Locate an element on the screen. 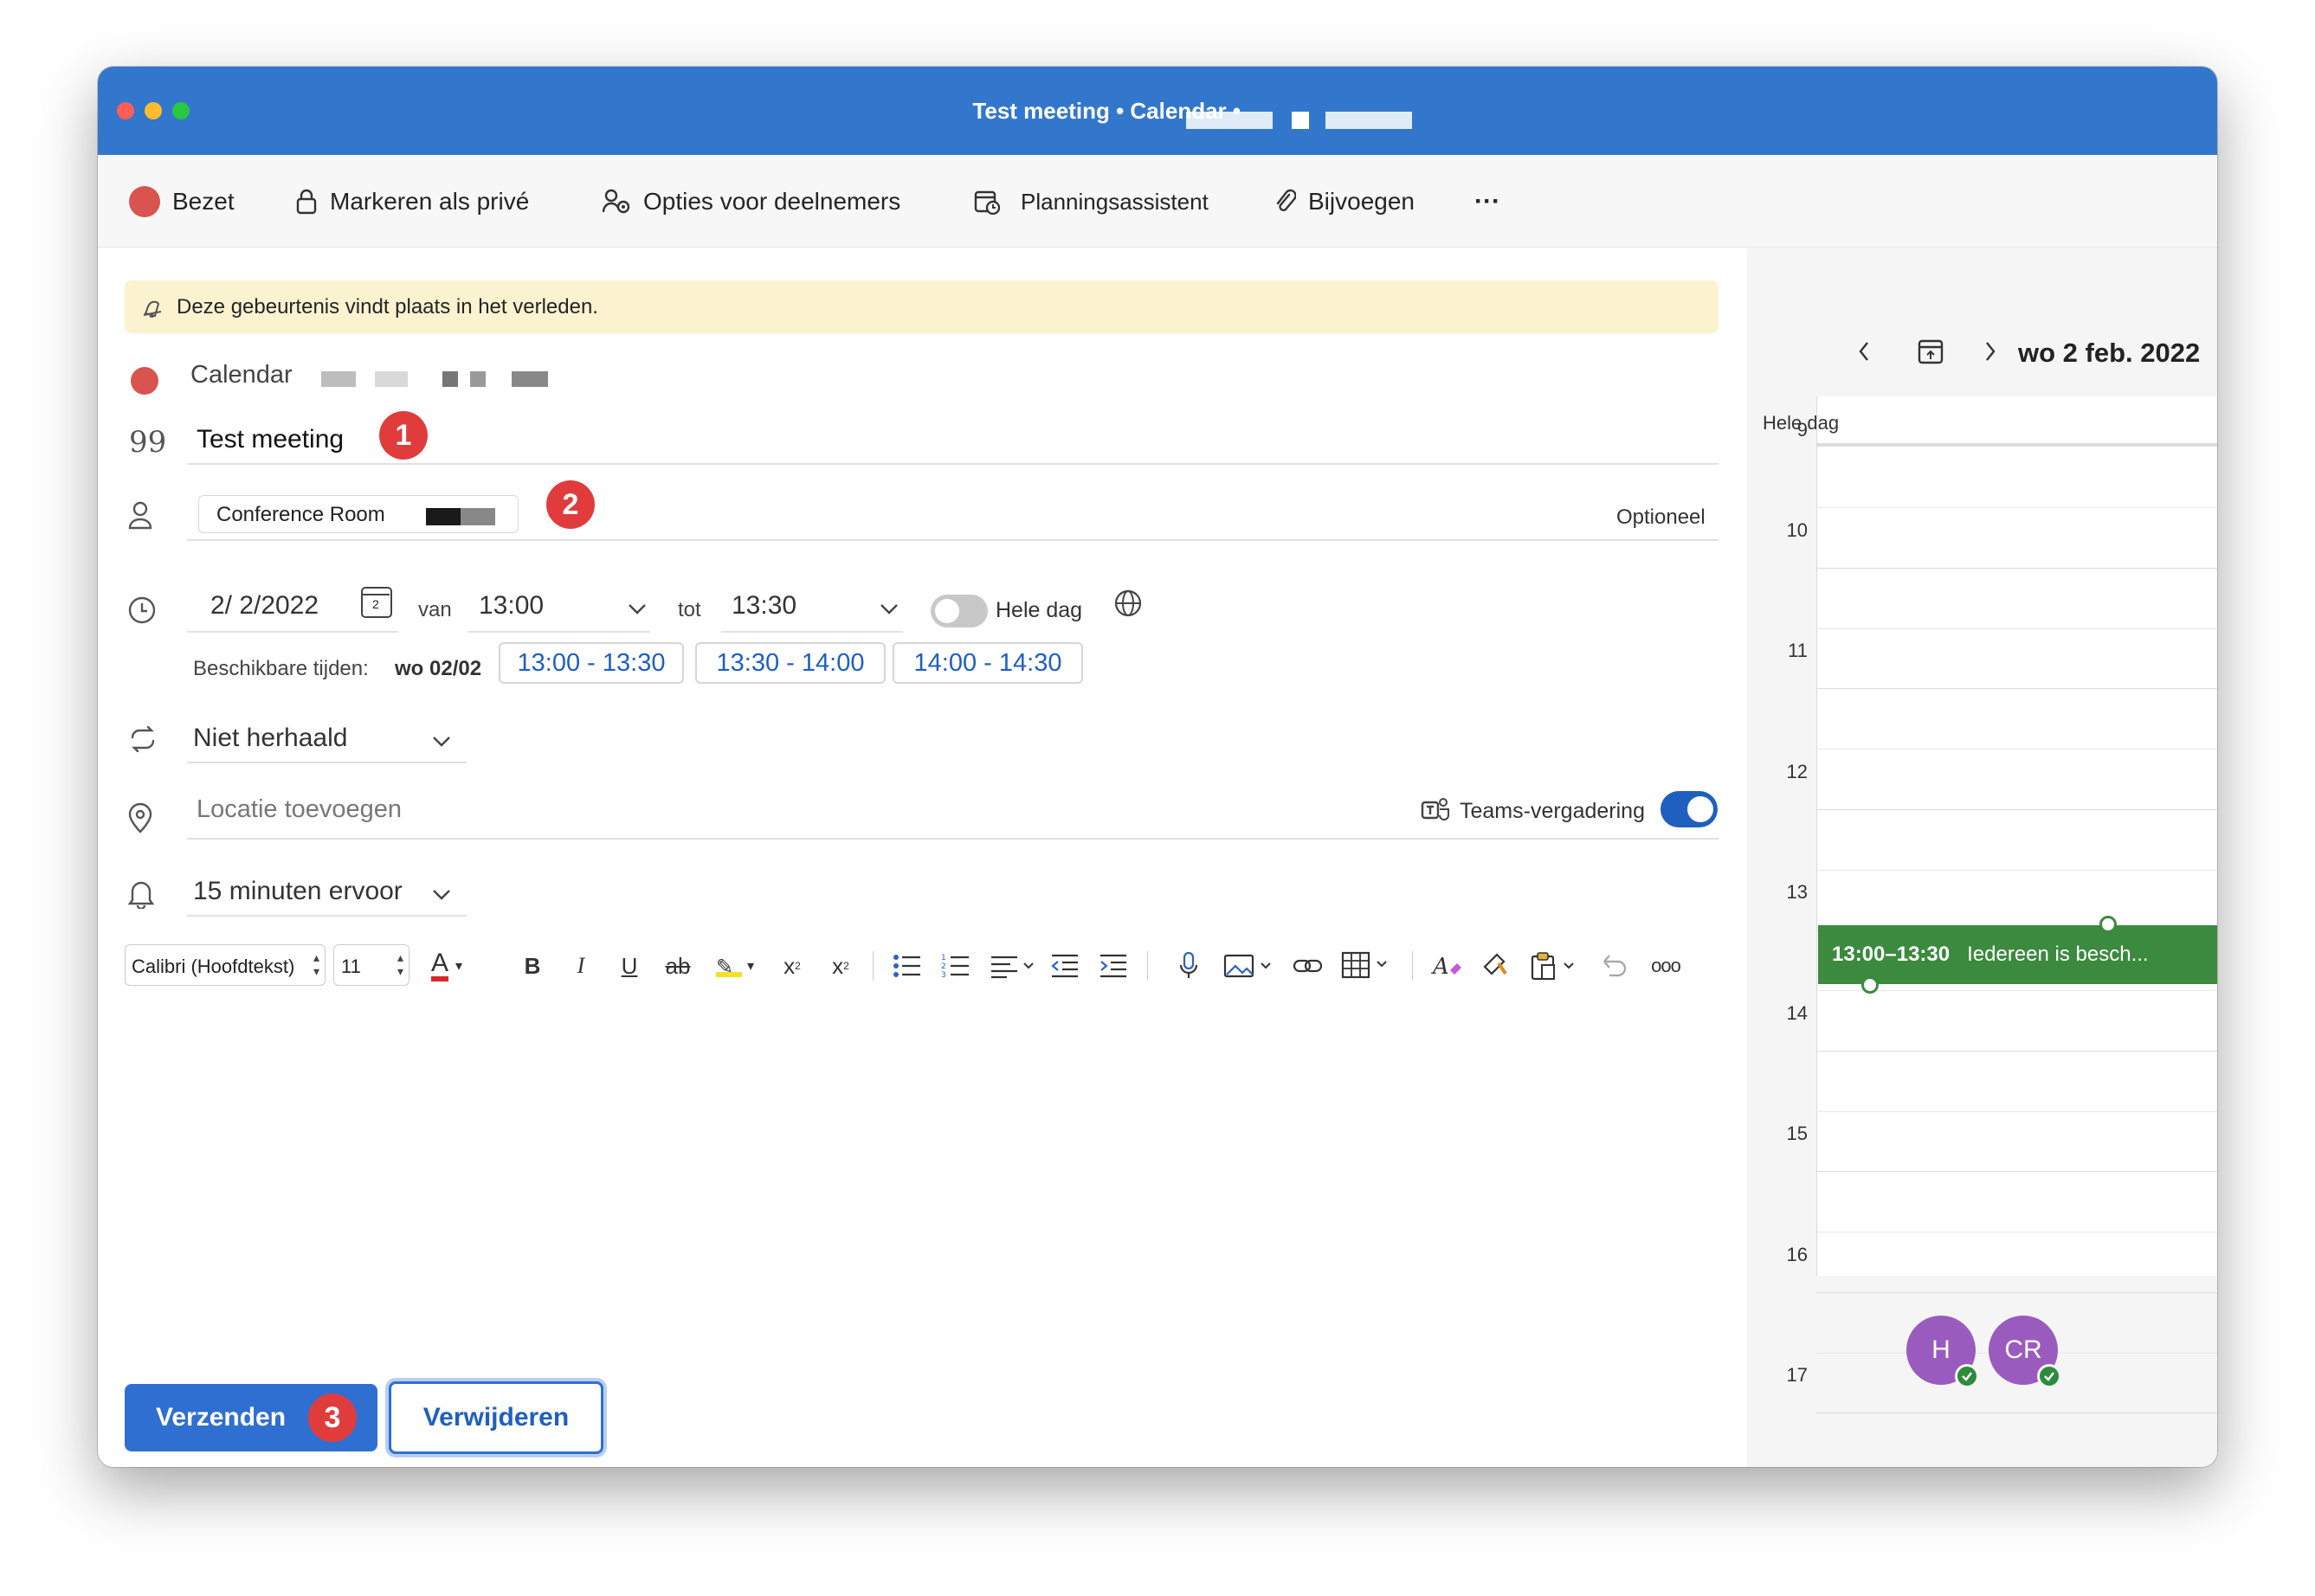  scheduling-assistant-button: Planningsassistent is located at coordinates (1091, 201).